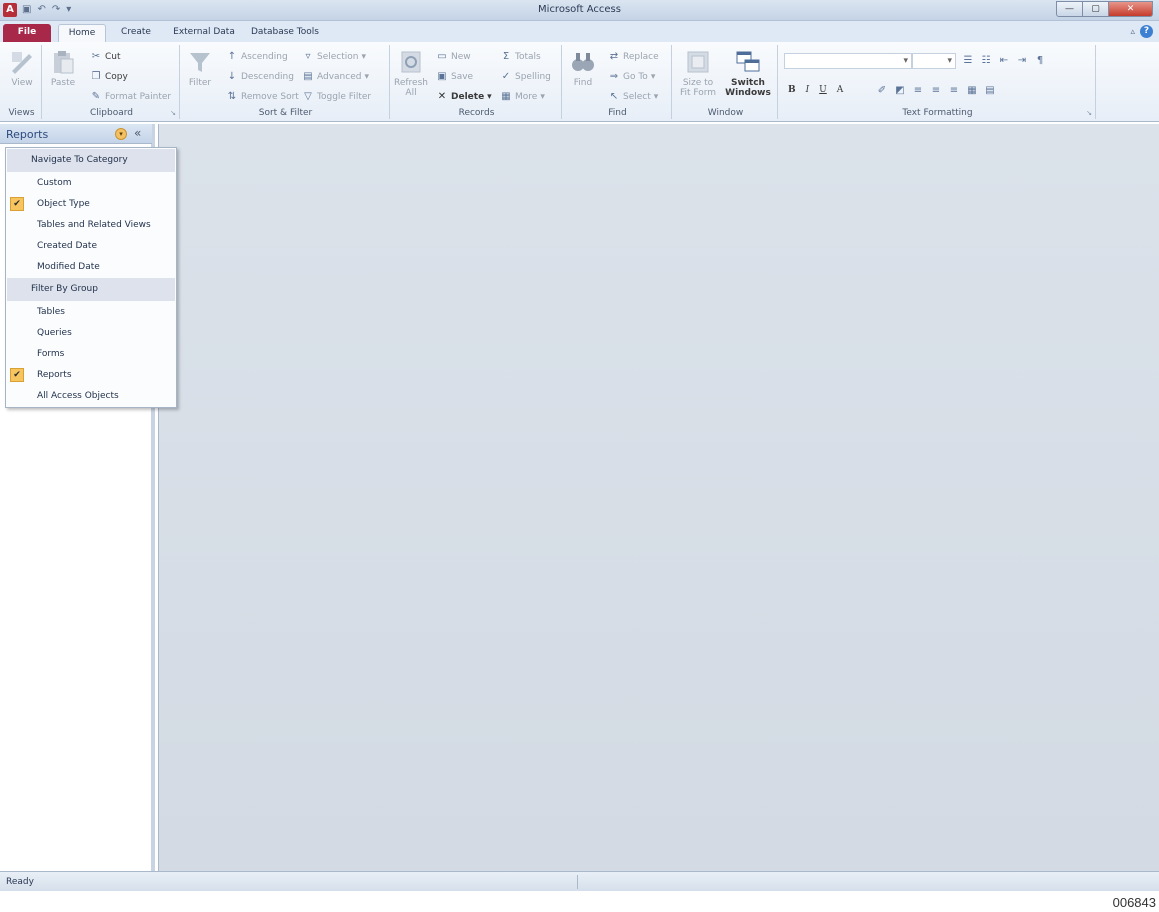  Describe the element at coordinates (130, 97) in the screenshot. I see `format-painter-button: ✎ Format Painter` at that location.